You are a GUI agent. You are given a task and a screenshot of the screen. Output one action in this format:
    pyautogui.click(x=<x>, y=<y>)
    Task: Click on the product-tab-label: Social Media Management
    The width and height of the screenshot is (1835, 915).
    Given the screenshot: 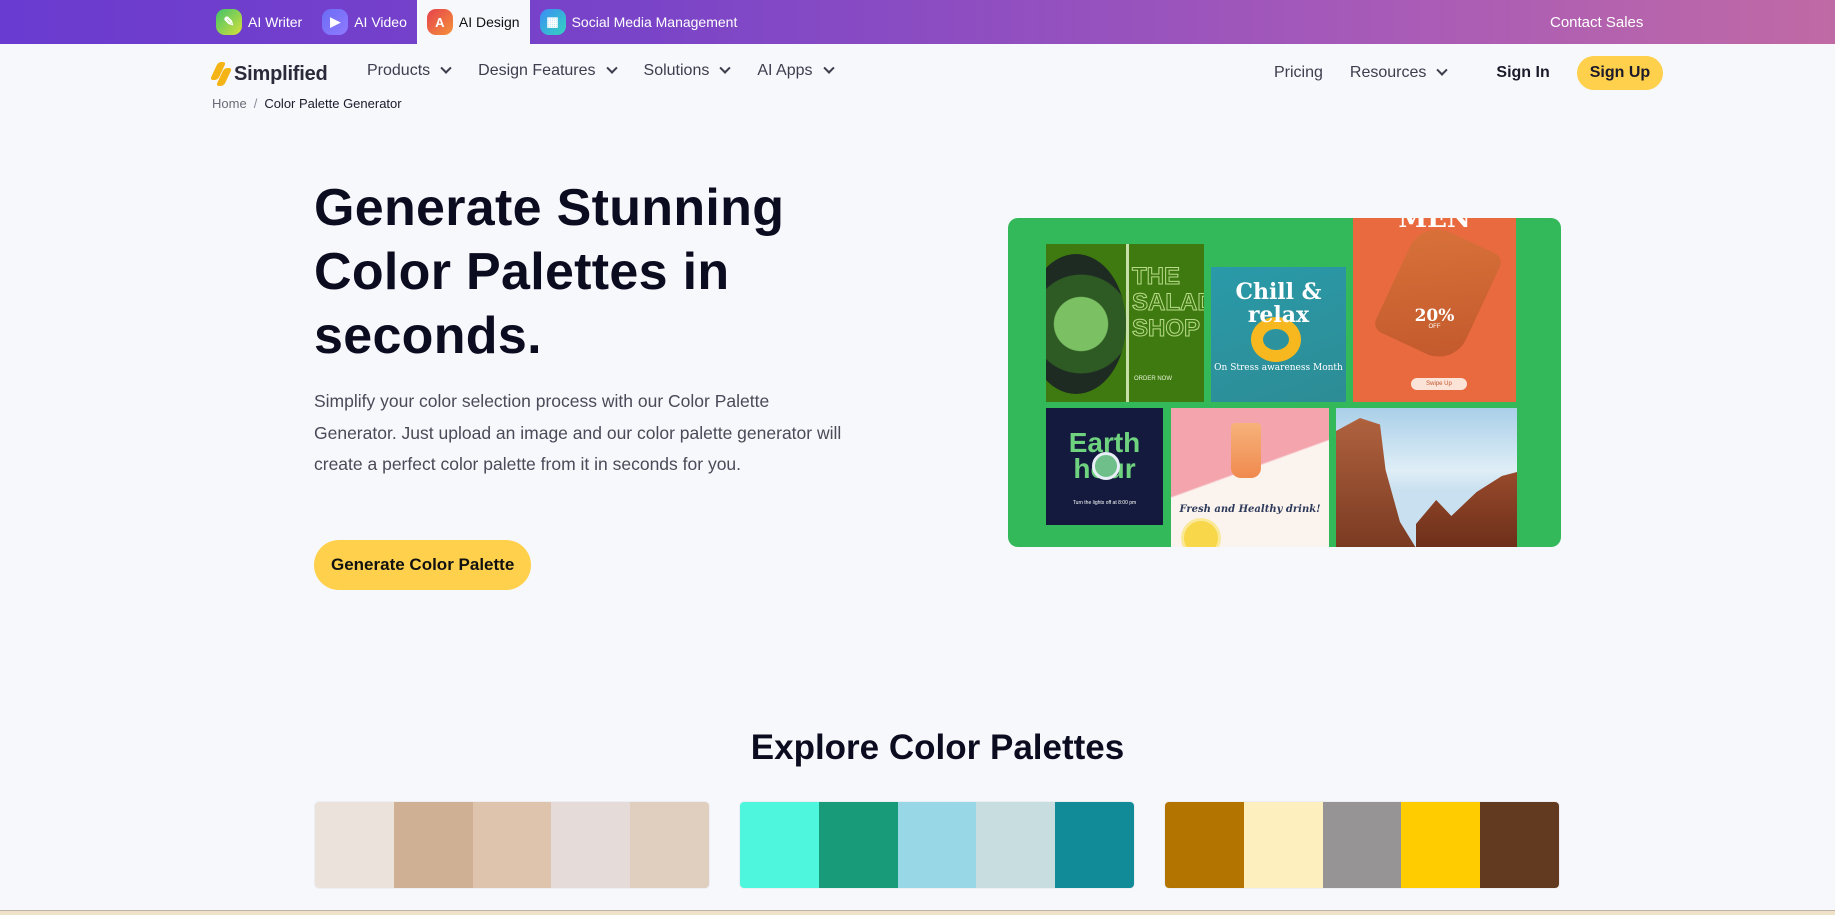 What is the action you would take?
    pyautogui.click(x=654, y=22)
    